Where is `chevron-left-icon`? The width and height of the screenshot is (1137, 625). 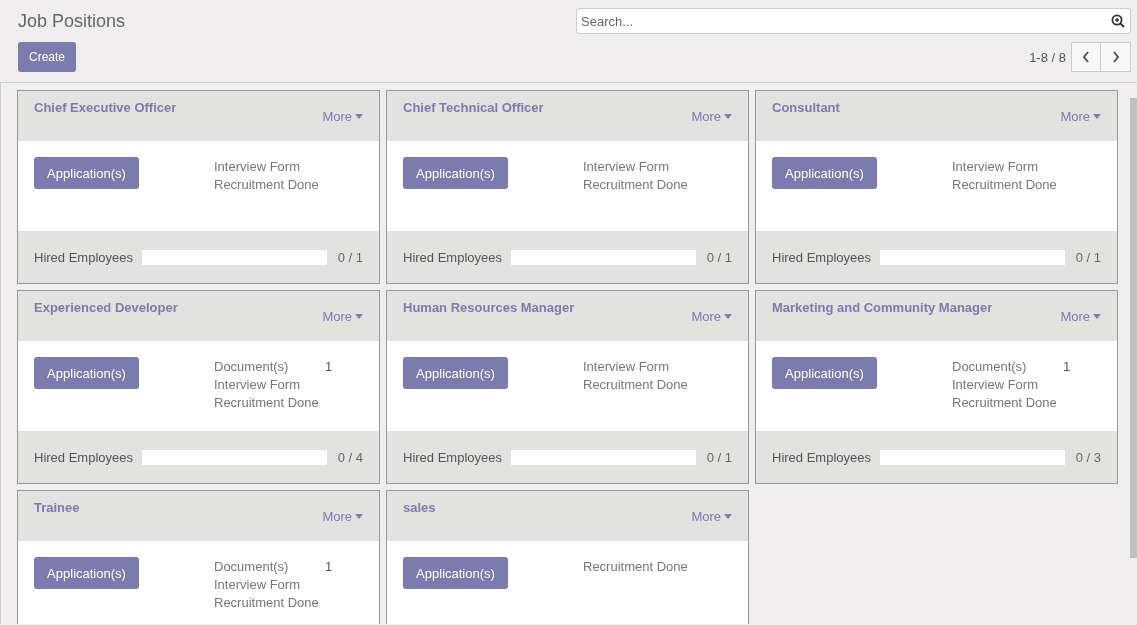
chevron-left-icon is located at coordinates (1086, 57).